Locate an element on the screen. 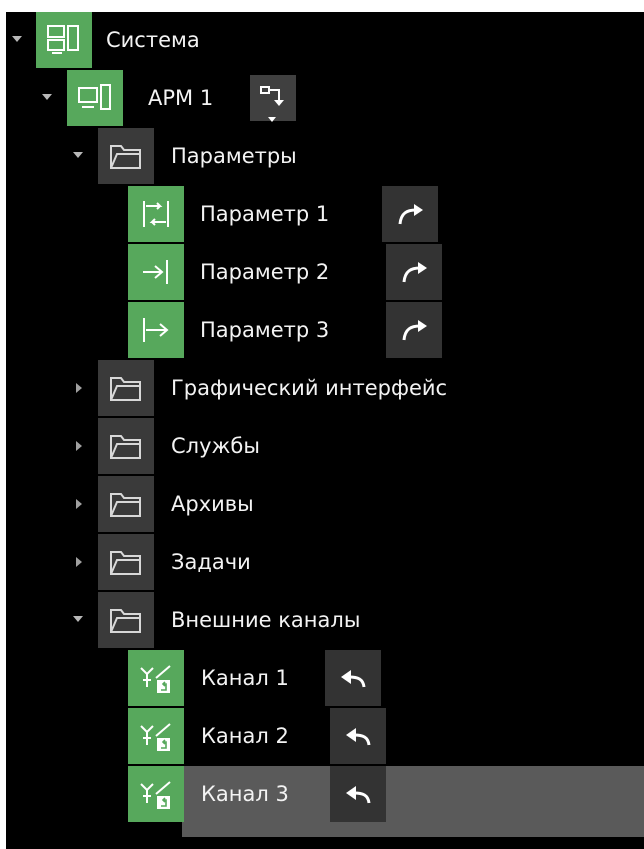 The image size is (644, 849). tree-node-external-channels-folder: Внешние каналы is located at coordinates (325, 621).